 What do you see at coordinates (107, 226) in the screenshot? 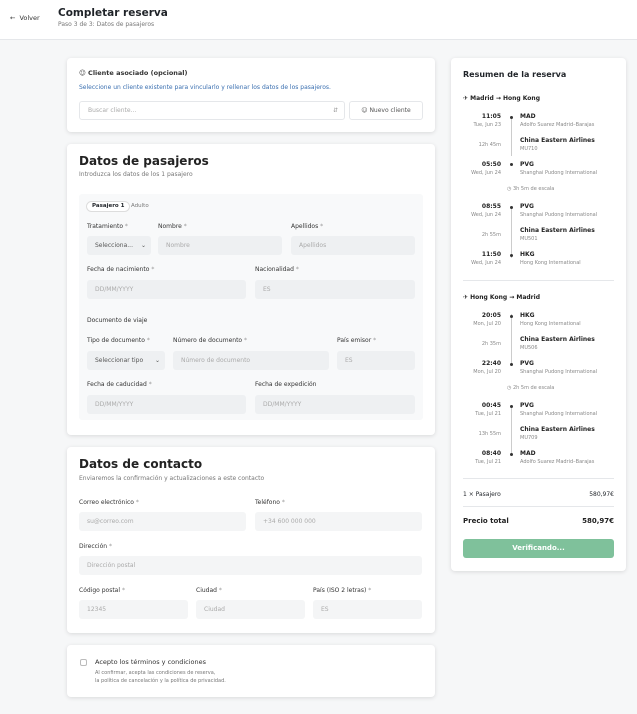
I see `treatment-label: Tratamiento *` at bounding box center [107, 226].